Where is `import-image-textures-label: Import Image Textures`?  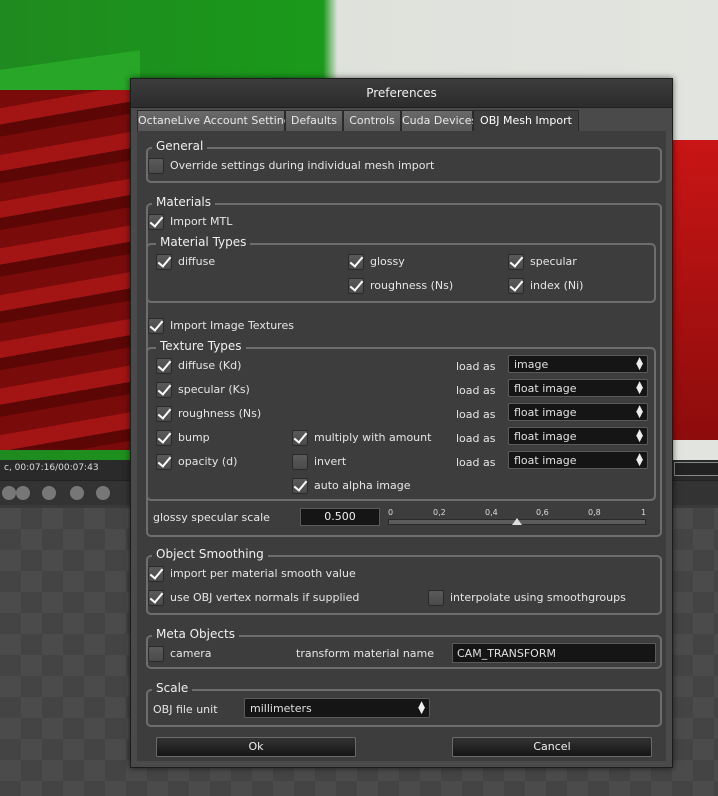
import-image-textures-label: Import Image Textures is located at coordinates (232, 325).